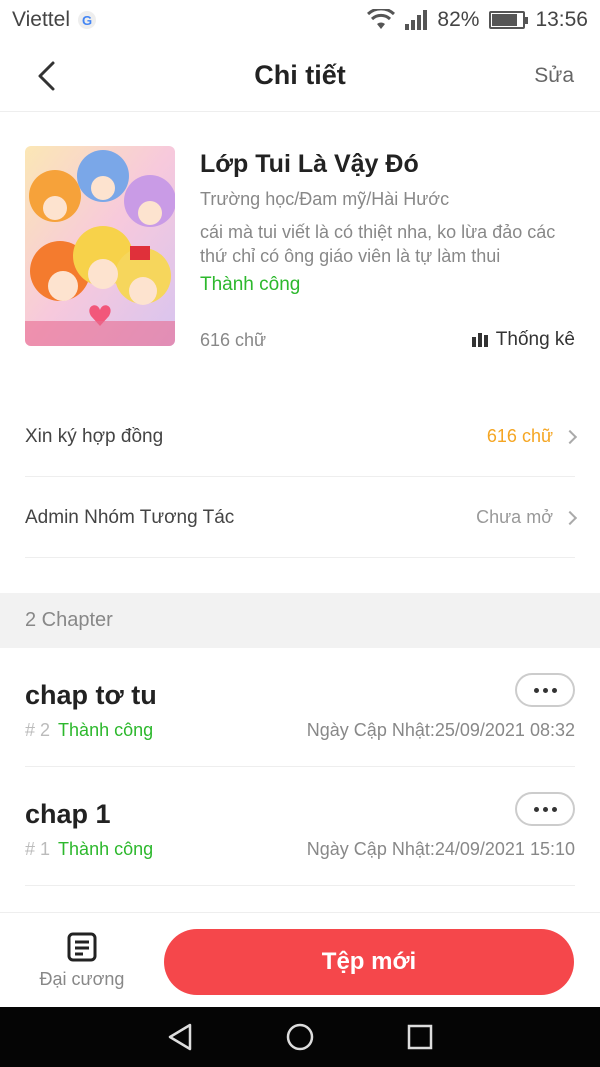 This screenshot has height=1067, width=600. What do you see at coordinates (82, 947) in the screenshot?
I see `document-icon` at bounding box center [82, 947].